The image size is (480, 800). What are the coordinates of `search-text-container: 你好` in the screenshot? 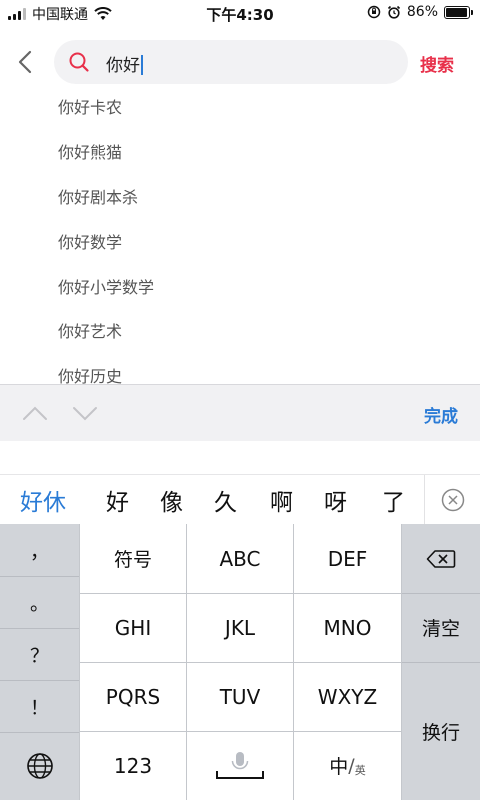 It's located at (124, 63).